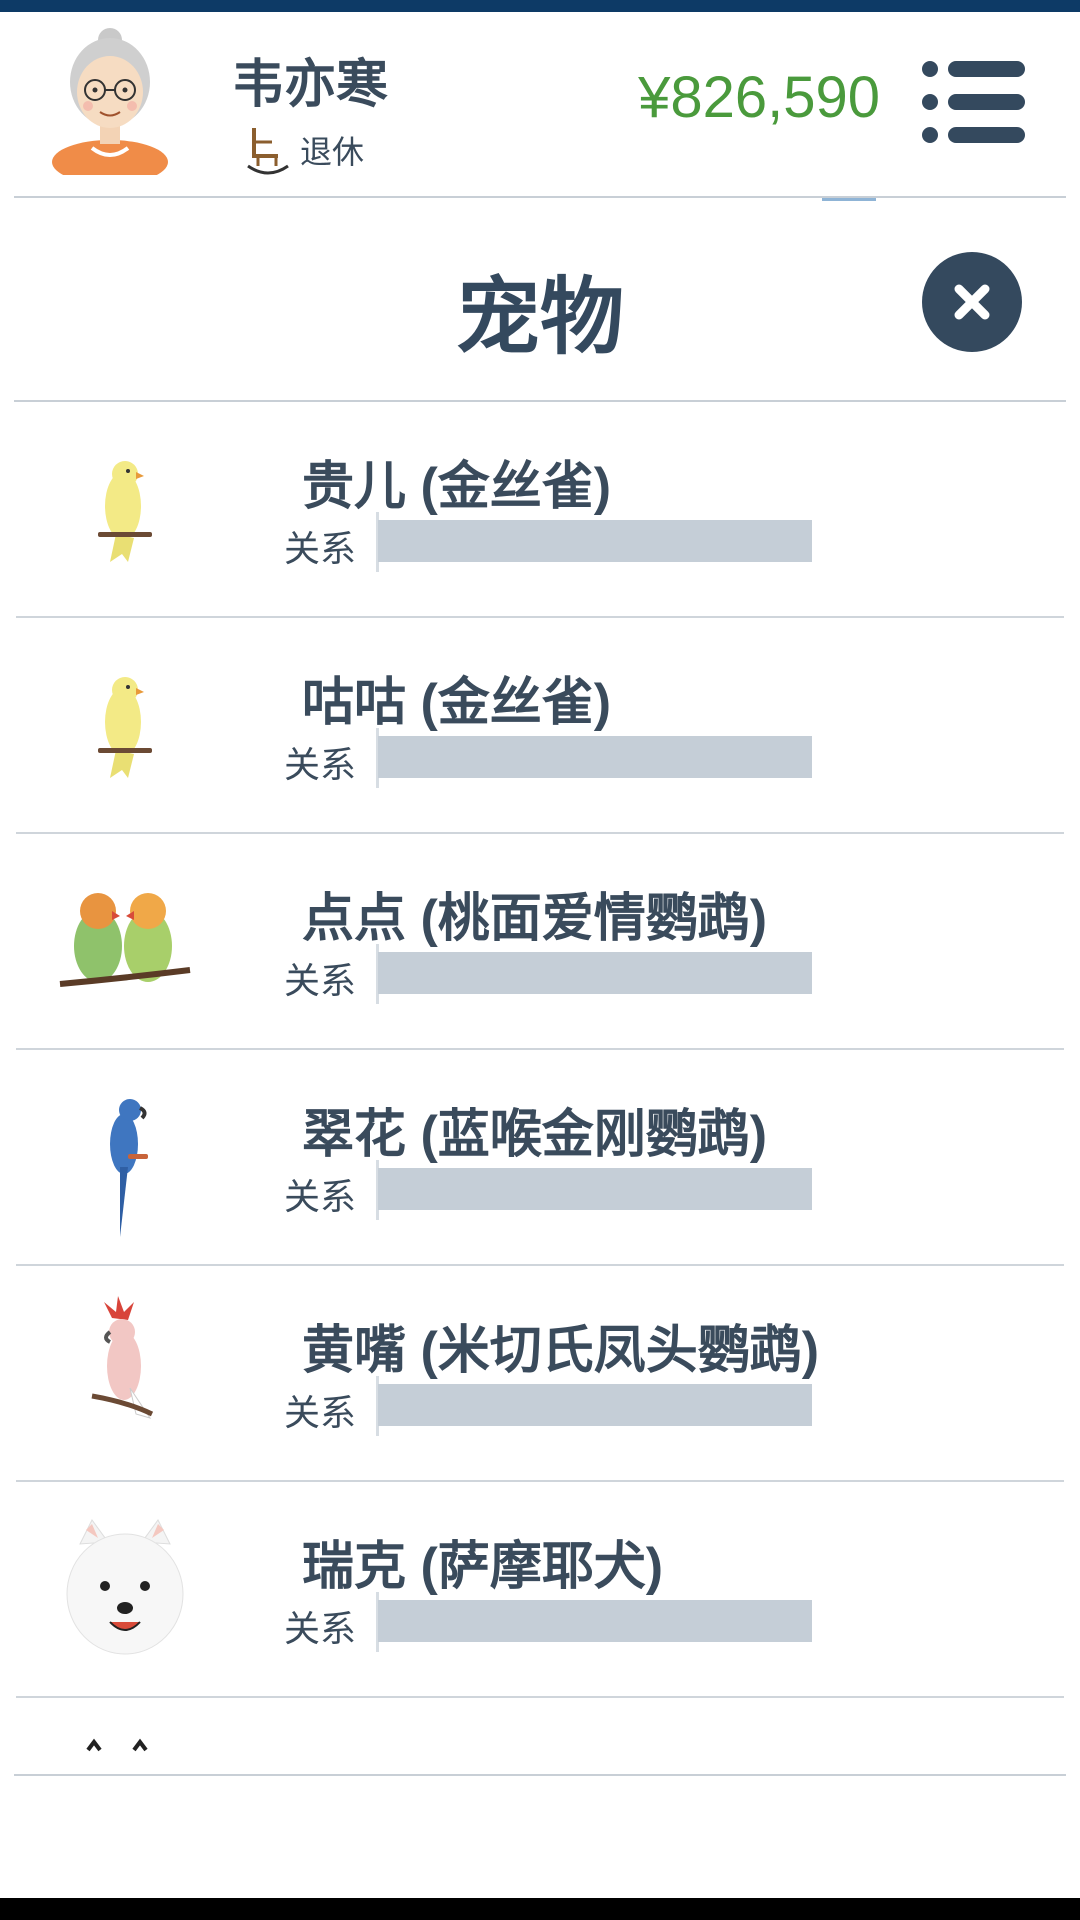 The height and width of the screenshot is (1920, 1080). Describe the element at coordinates (125, 1587) in the screenshot. I see `samoyed-icon` at that location.